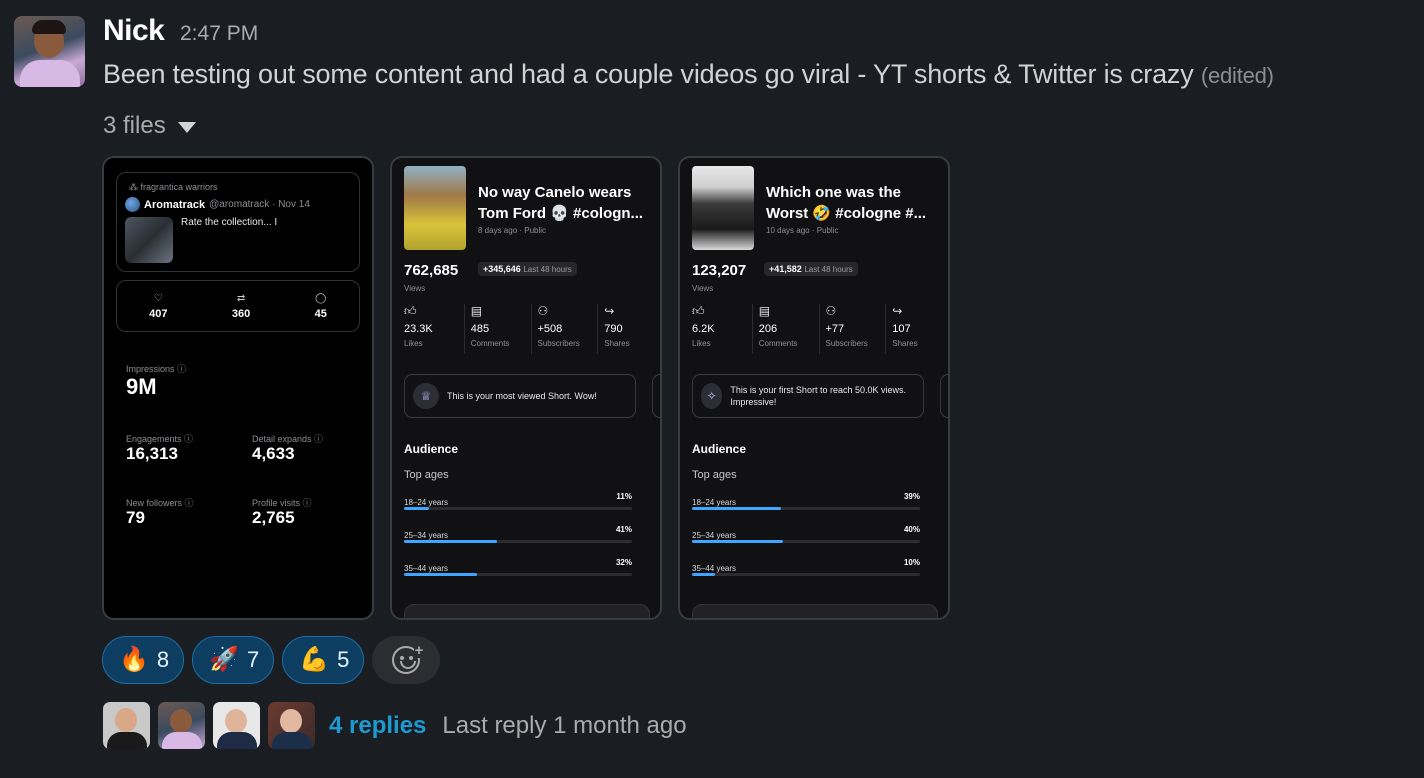  I want to click on comments-metric: ▤ 206 Comments, so click(786, 329).